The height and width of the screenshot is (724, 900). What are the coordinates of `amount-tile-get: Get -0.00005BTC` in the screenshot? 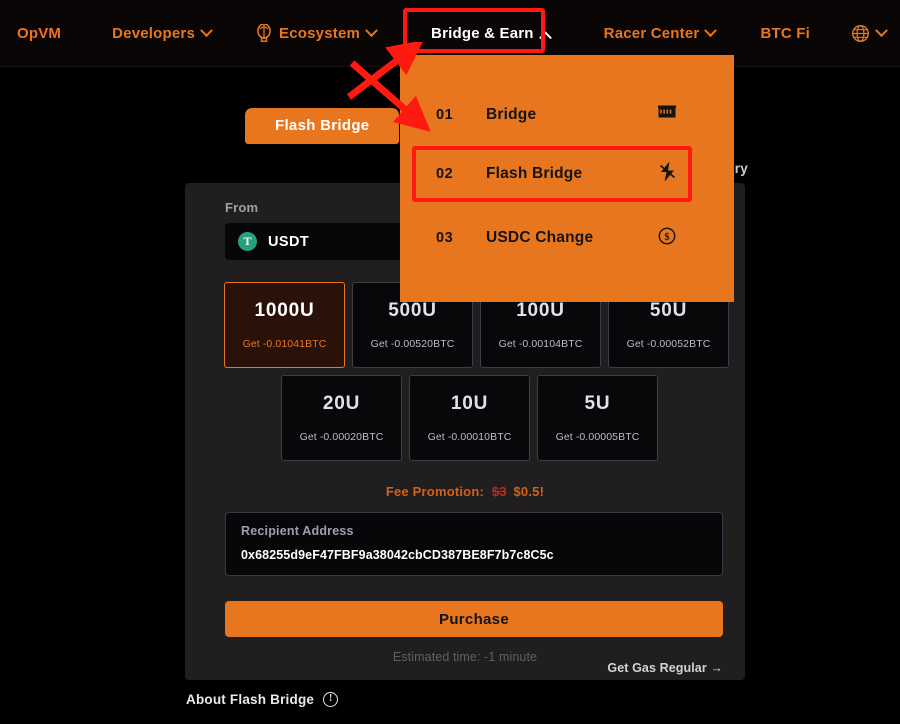 It's located at (597, 437).